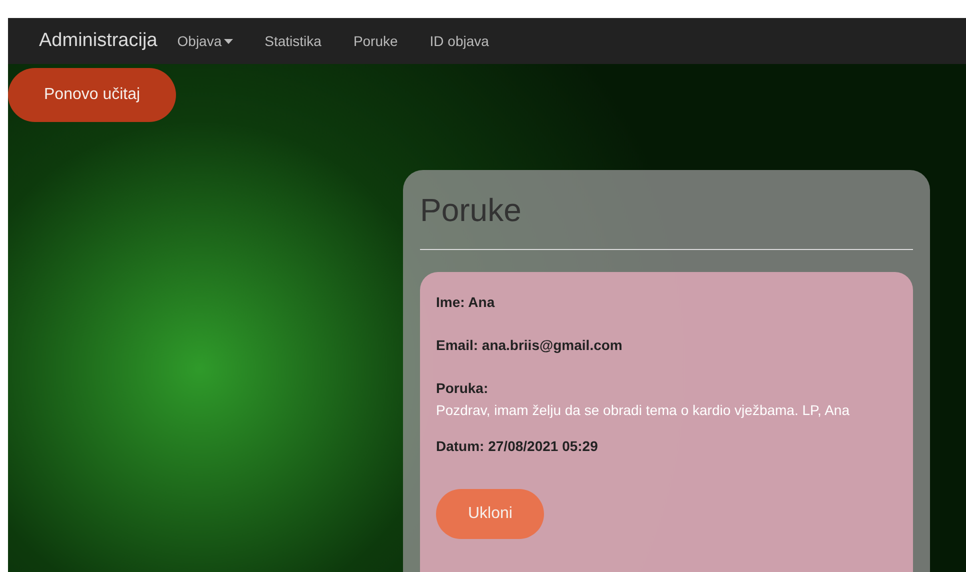  What do you see at coordinates (530, 345) in the screenshot?
I see `sender-email: Email: ana.briis@gmail.com` at bounding box center [530, 345].